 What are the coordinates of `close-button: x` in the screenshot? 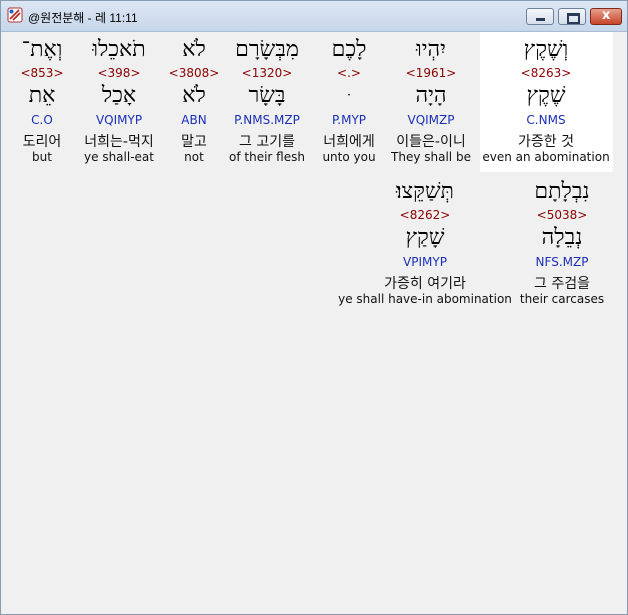 It's located at (606, 16).